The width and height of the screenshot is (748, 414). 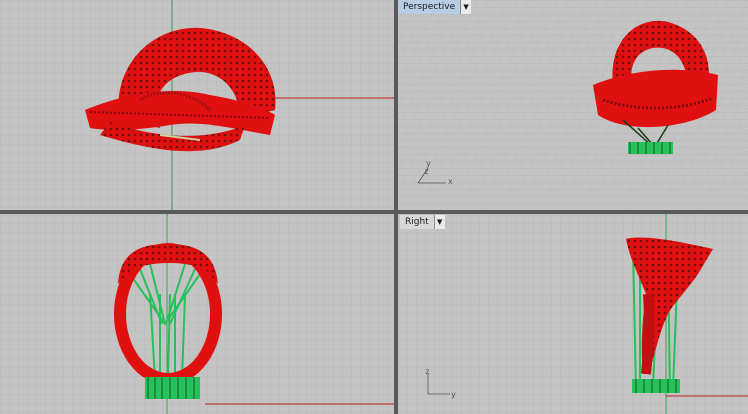 I want to click on viewport-tab-perspective: Perspective ▼, so click(x=435, y=7).